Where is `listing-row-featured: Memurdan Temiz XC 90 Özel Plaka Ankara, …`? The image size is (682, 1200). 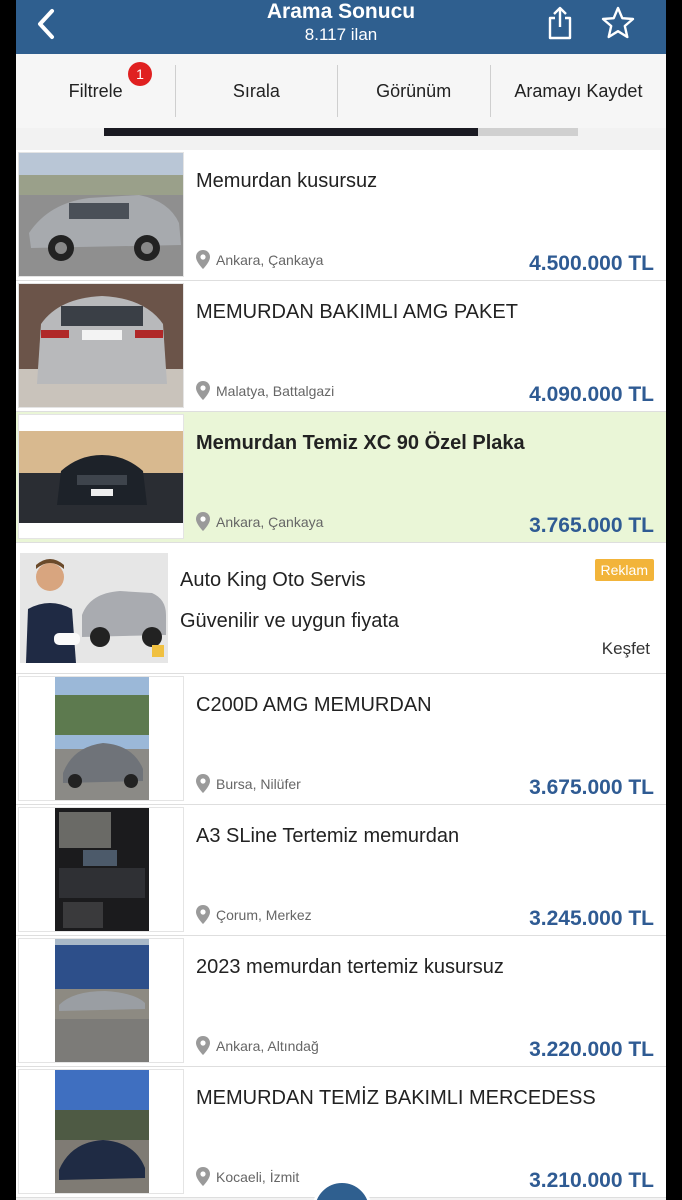
listing-row-featured: Memurdan Temiz XC 90 Özel Plaka Ankara, … is located at coordinates (341, 477).